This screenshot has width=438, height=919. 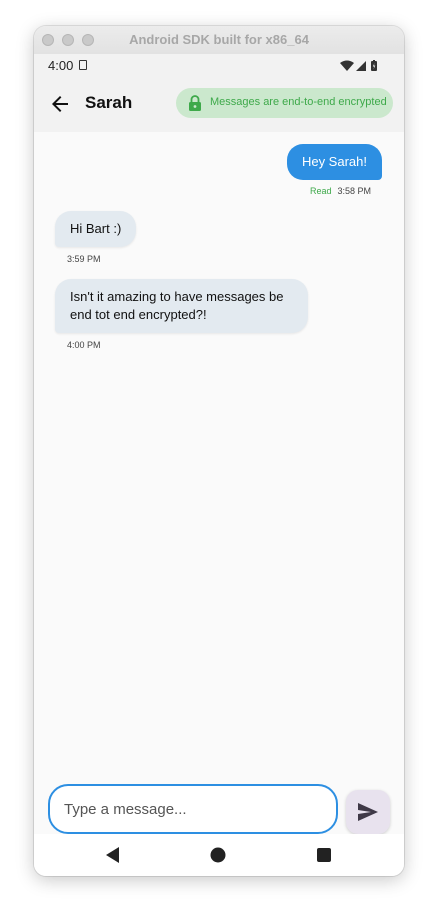 I want to click on cell-signal-icon, so click(x=361, y=66).